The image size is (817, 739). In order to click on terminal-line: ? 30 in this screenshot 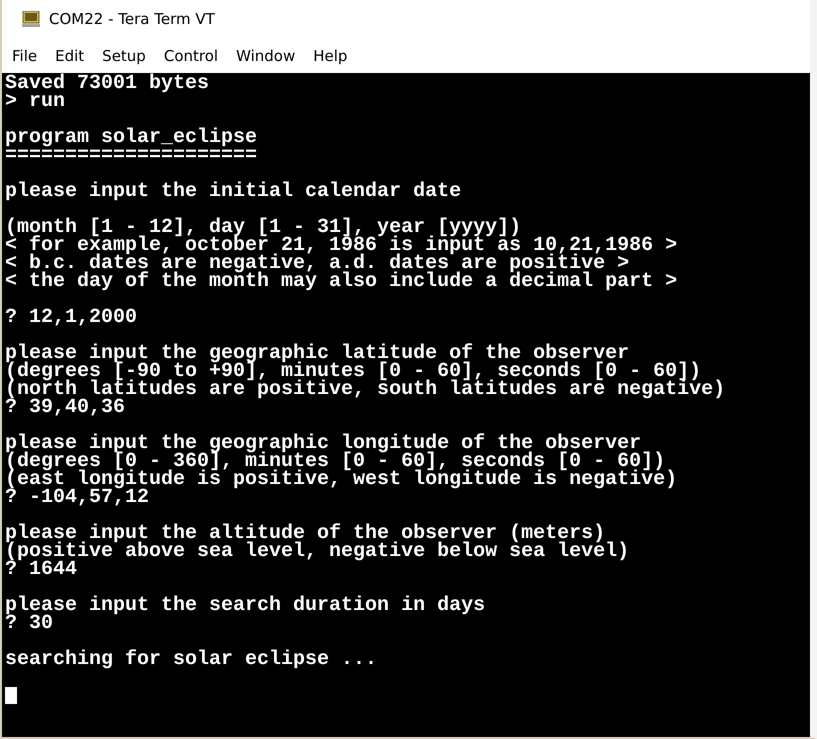, I will do `click(29, 624)`.